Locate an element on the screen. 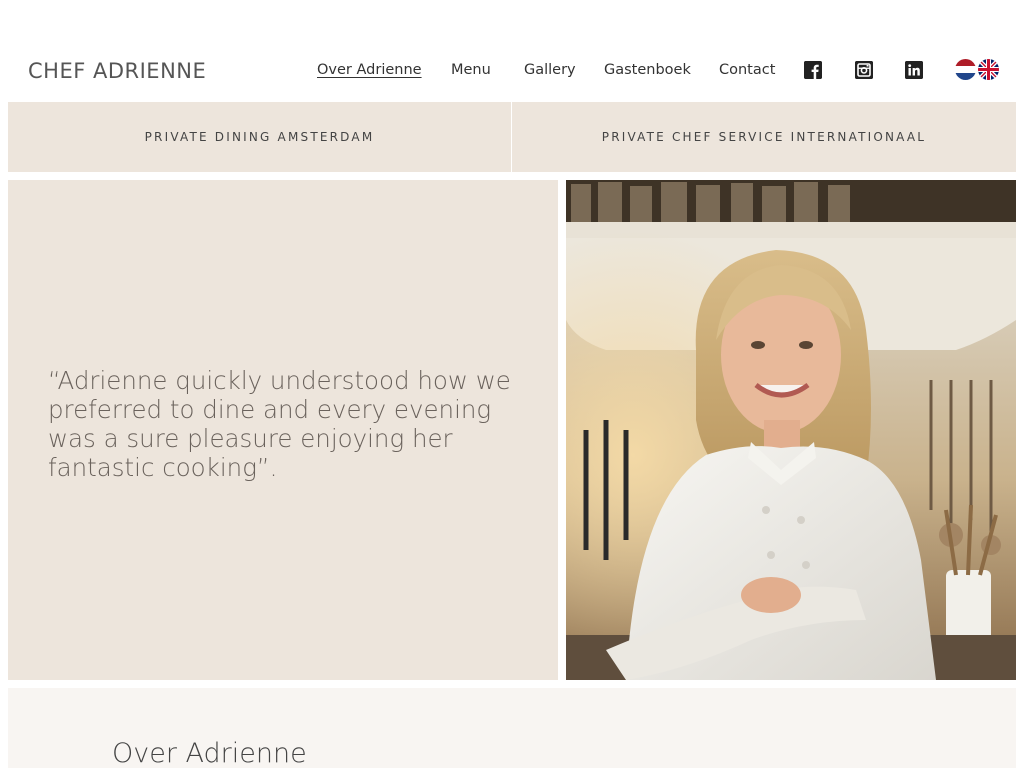 This screenshot has width=1024, height=768. linkedin-icon is located at coordinates (914, 70).